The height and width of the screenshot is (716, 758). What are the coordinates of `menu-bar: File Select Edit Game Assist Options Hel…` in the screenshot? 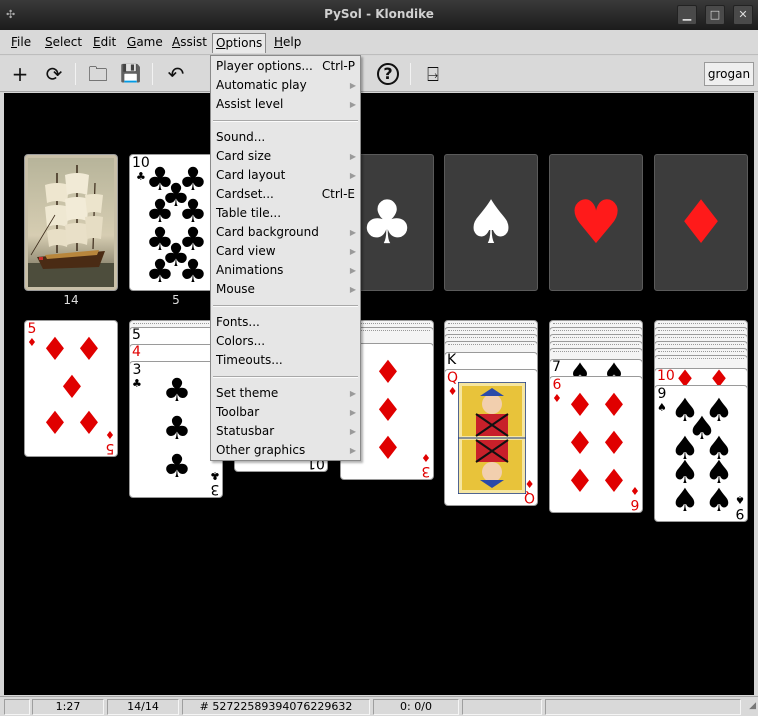 It's located at (379, 42).